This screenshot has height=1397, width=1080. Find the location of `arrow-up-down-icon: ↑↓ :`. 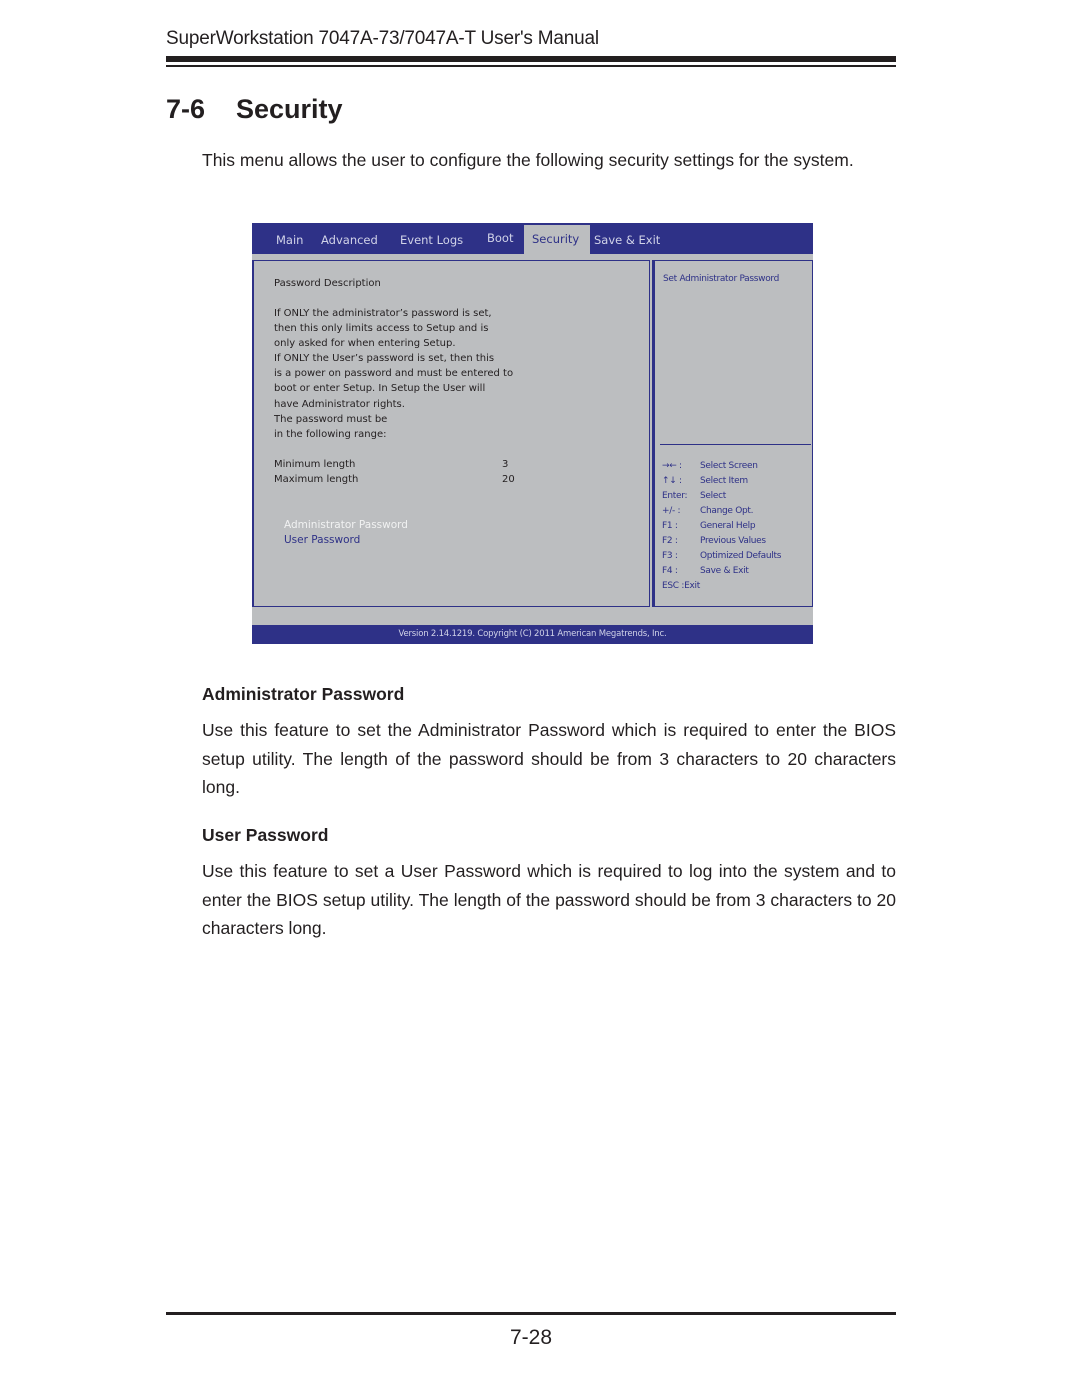

arrow-up-down-icon: ↑↓ : is located at coordinates (672, 481).